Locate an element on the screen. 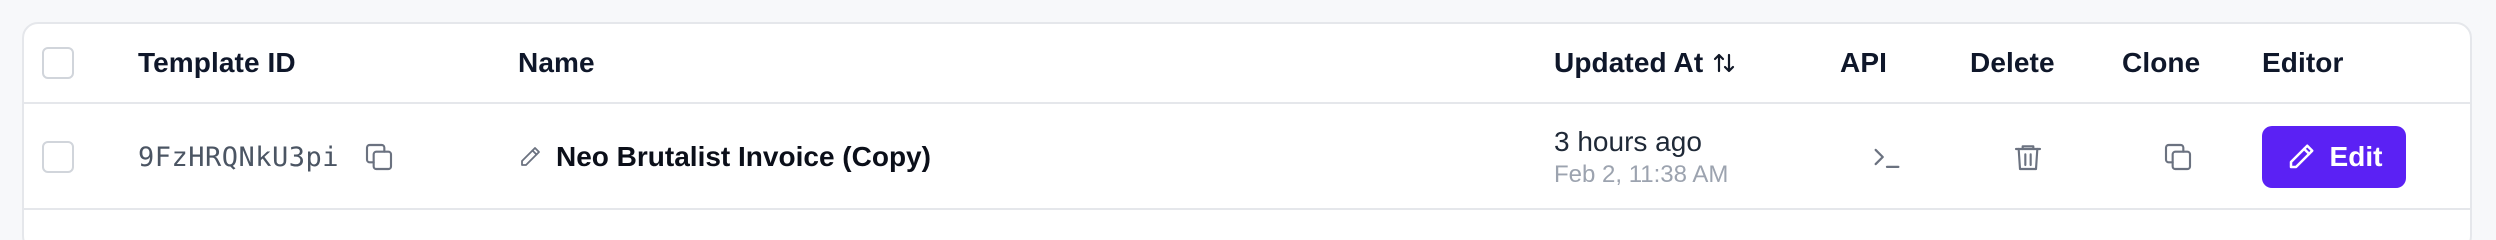 The width and height of the screenshot is (2496, 240). select-all-checkbox is located at coordinates (58, 63).